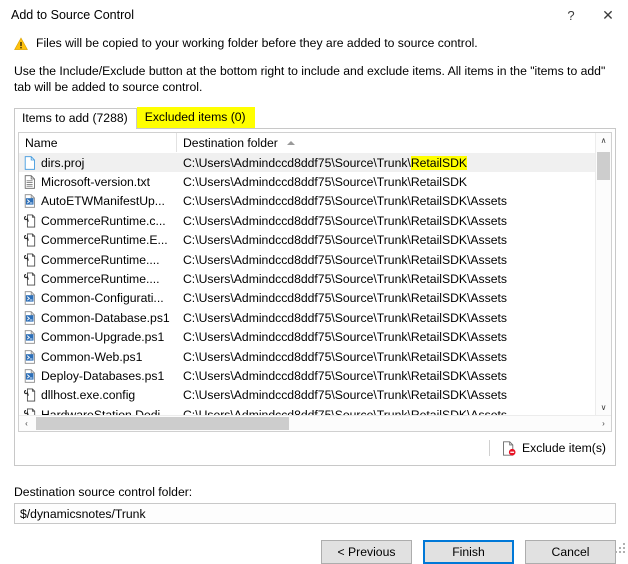 This screenshot has width=628, height=564. Describe the element at coordinates (315, 513) in the screenshot. I see `destination-folder-input: $/dynamicsnotes/Trunk` at that location.